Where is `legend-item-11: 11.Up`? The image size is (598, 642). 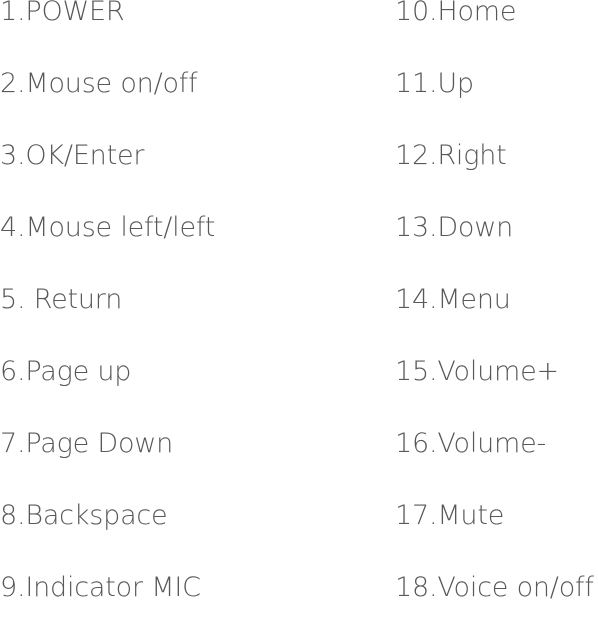 legend-item-11: 11.Up is located at coordinates (434, 83).